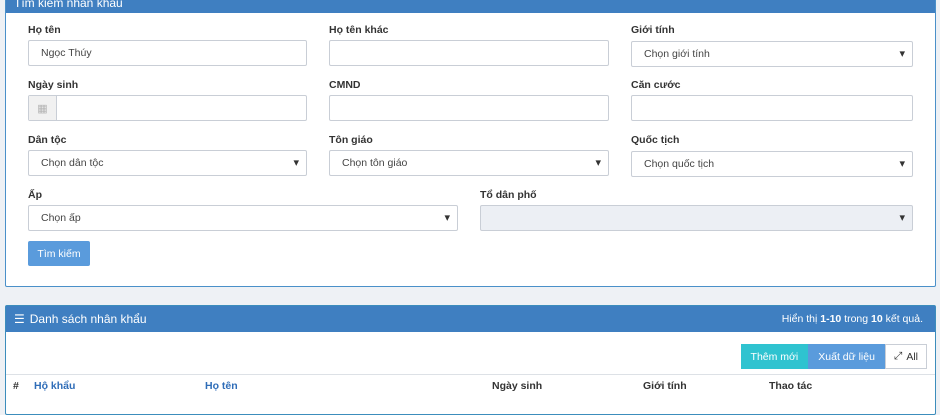  What do you see at coordinates (801, 319) in the screenshot?
I see `summary-prefix: Hiển thị` at bounding box center [801, 319].